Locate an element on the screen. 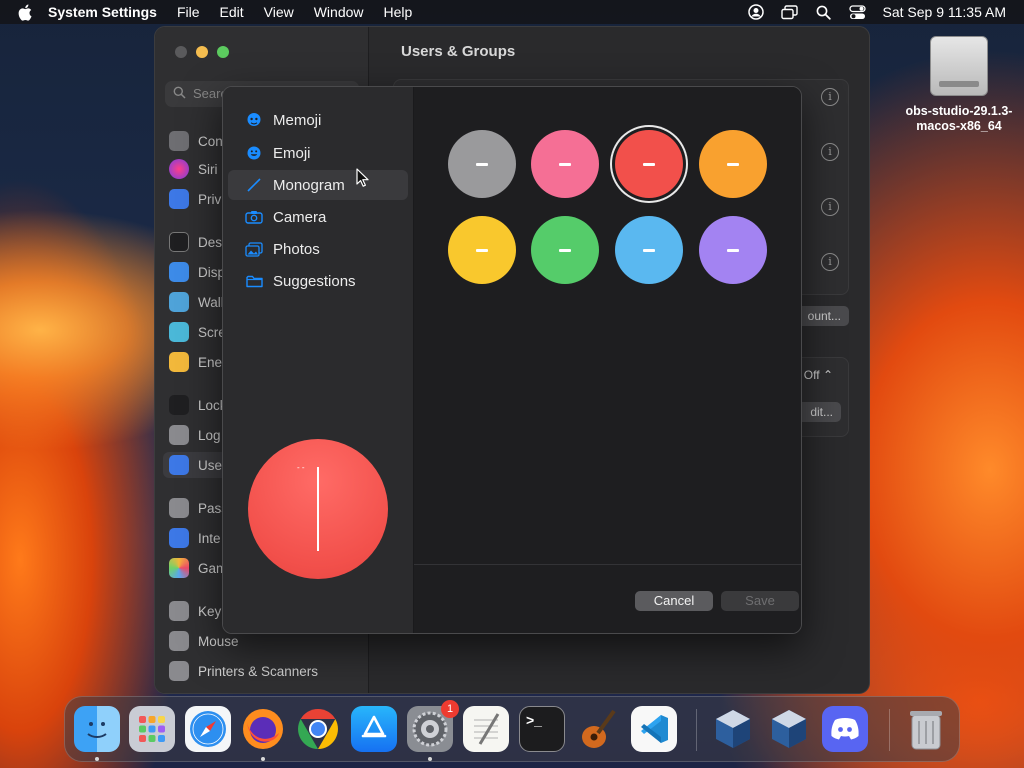 The image size is (1024, 768). sidebar-item-login-password: Log is located at coordinates (195, 435).